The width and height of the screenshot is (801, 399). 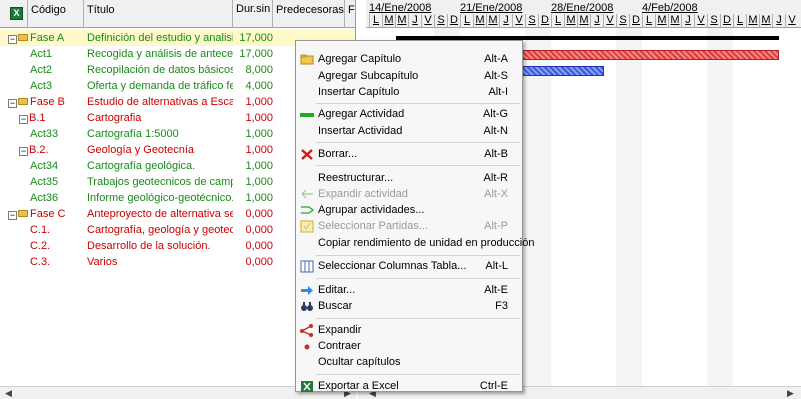 What do you see at coordinates (253, 70) in the screenshot?
I see `row-duration-cell: 8,000` at bounding box center [253, 70].